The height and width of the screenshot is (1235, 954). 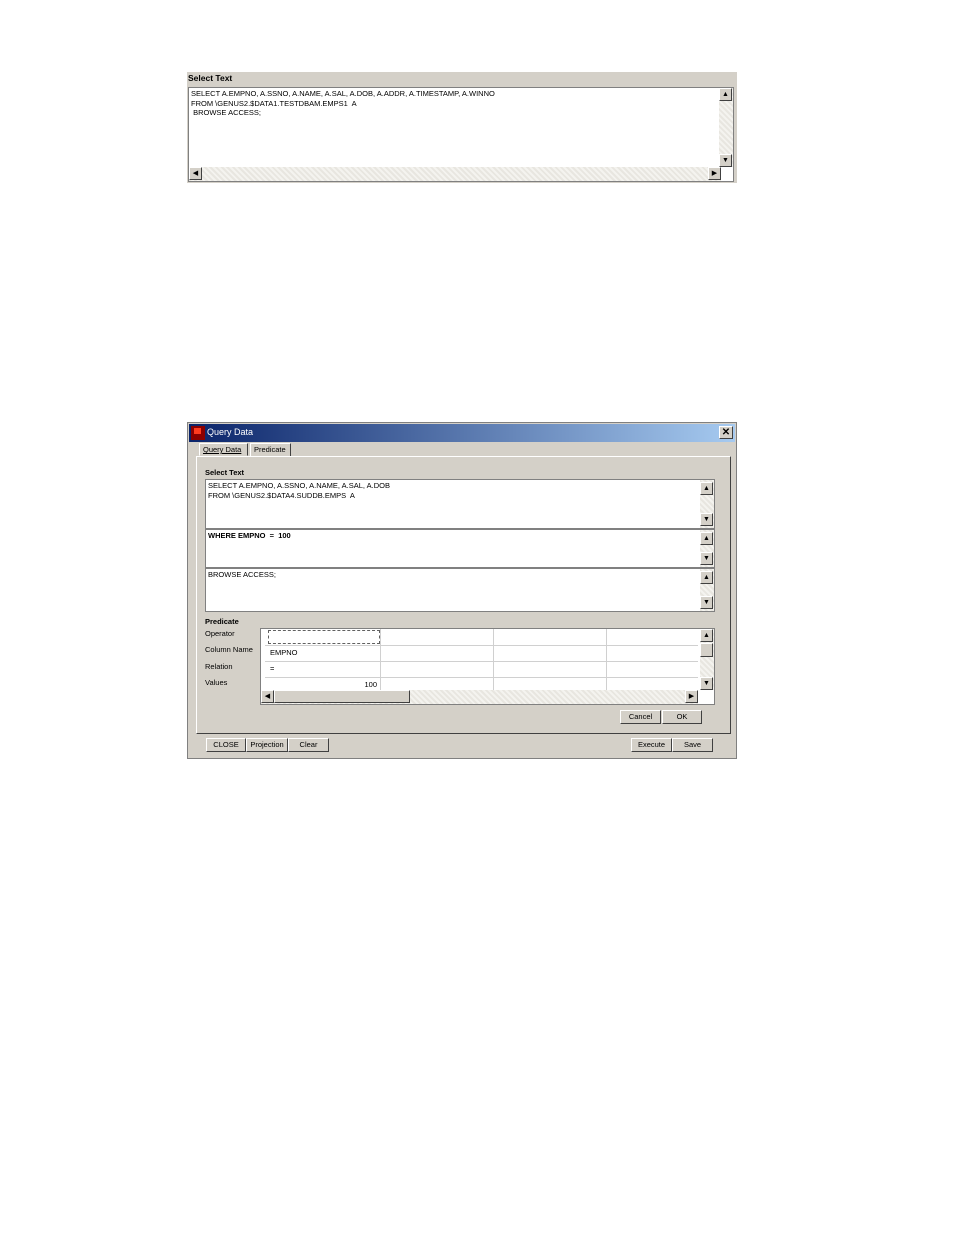 I want to click on grid-row-operator, so click(x=481, y=637).